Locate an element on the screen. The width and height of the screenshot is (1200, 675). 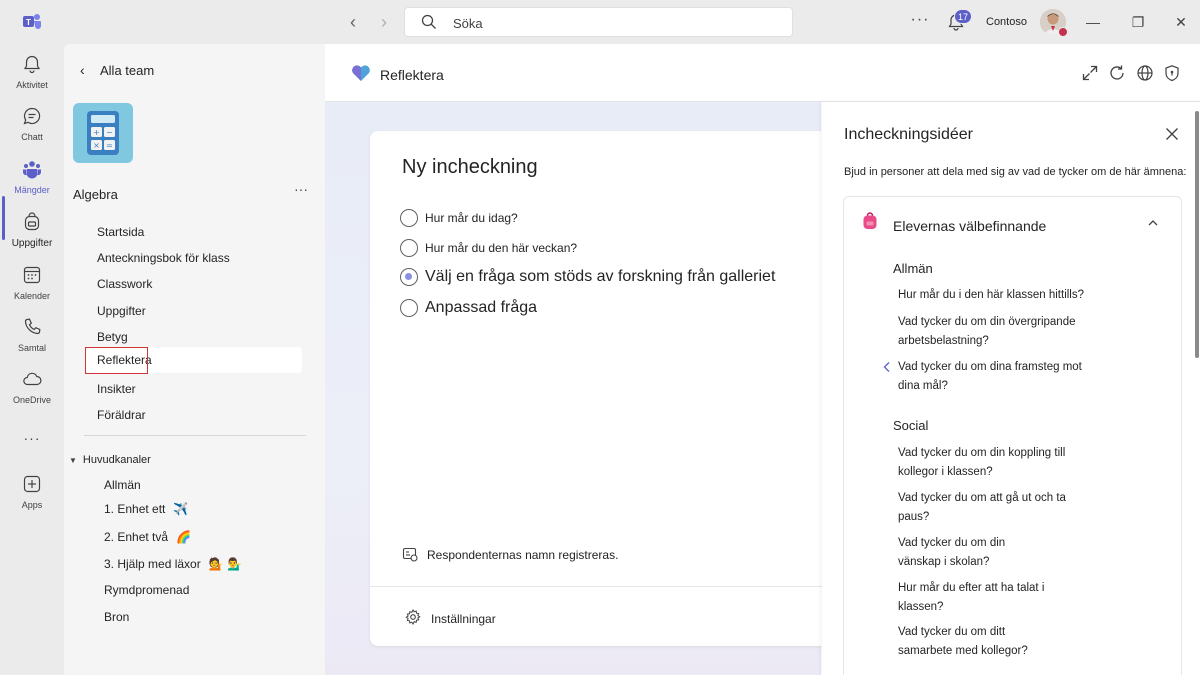
chevron-left-icon is located at coordinates (886, 367).